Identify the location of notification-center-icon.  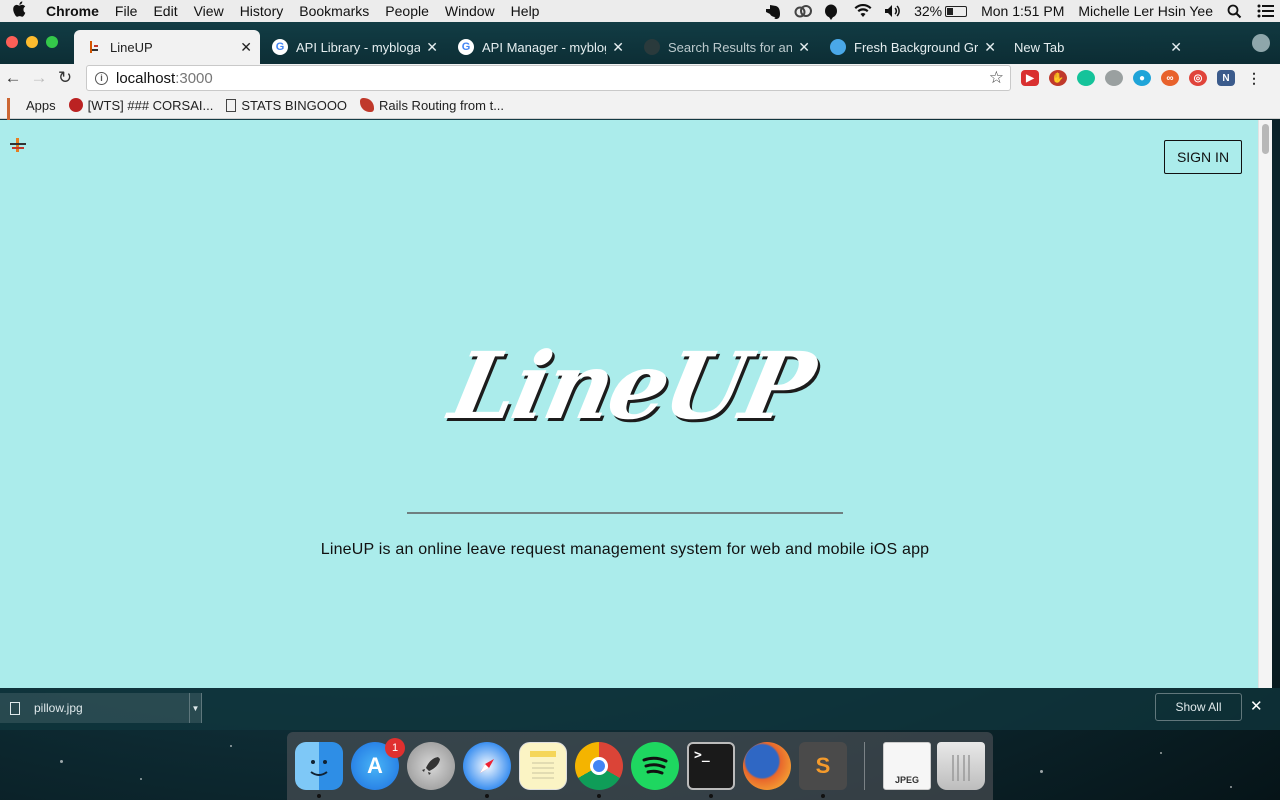
(1265, 11).